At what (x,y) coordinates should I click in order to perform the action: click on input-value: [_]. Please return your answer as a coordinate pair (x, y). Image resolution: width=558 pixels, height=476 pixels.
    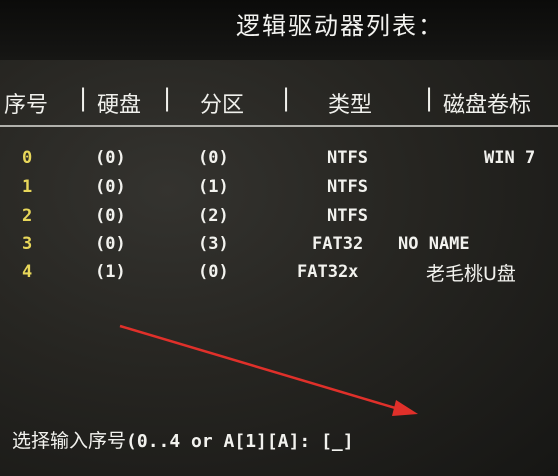
    Looking at the image, I should click on (337, 441).